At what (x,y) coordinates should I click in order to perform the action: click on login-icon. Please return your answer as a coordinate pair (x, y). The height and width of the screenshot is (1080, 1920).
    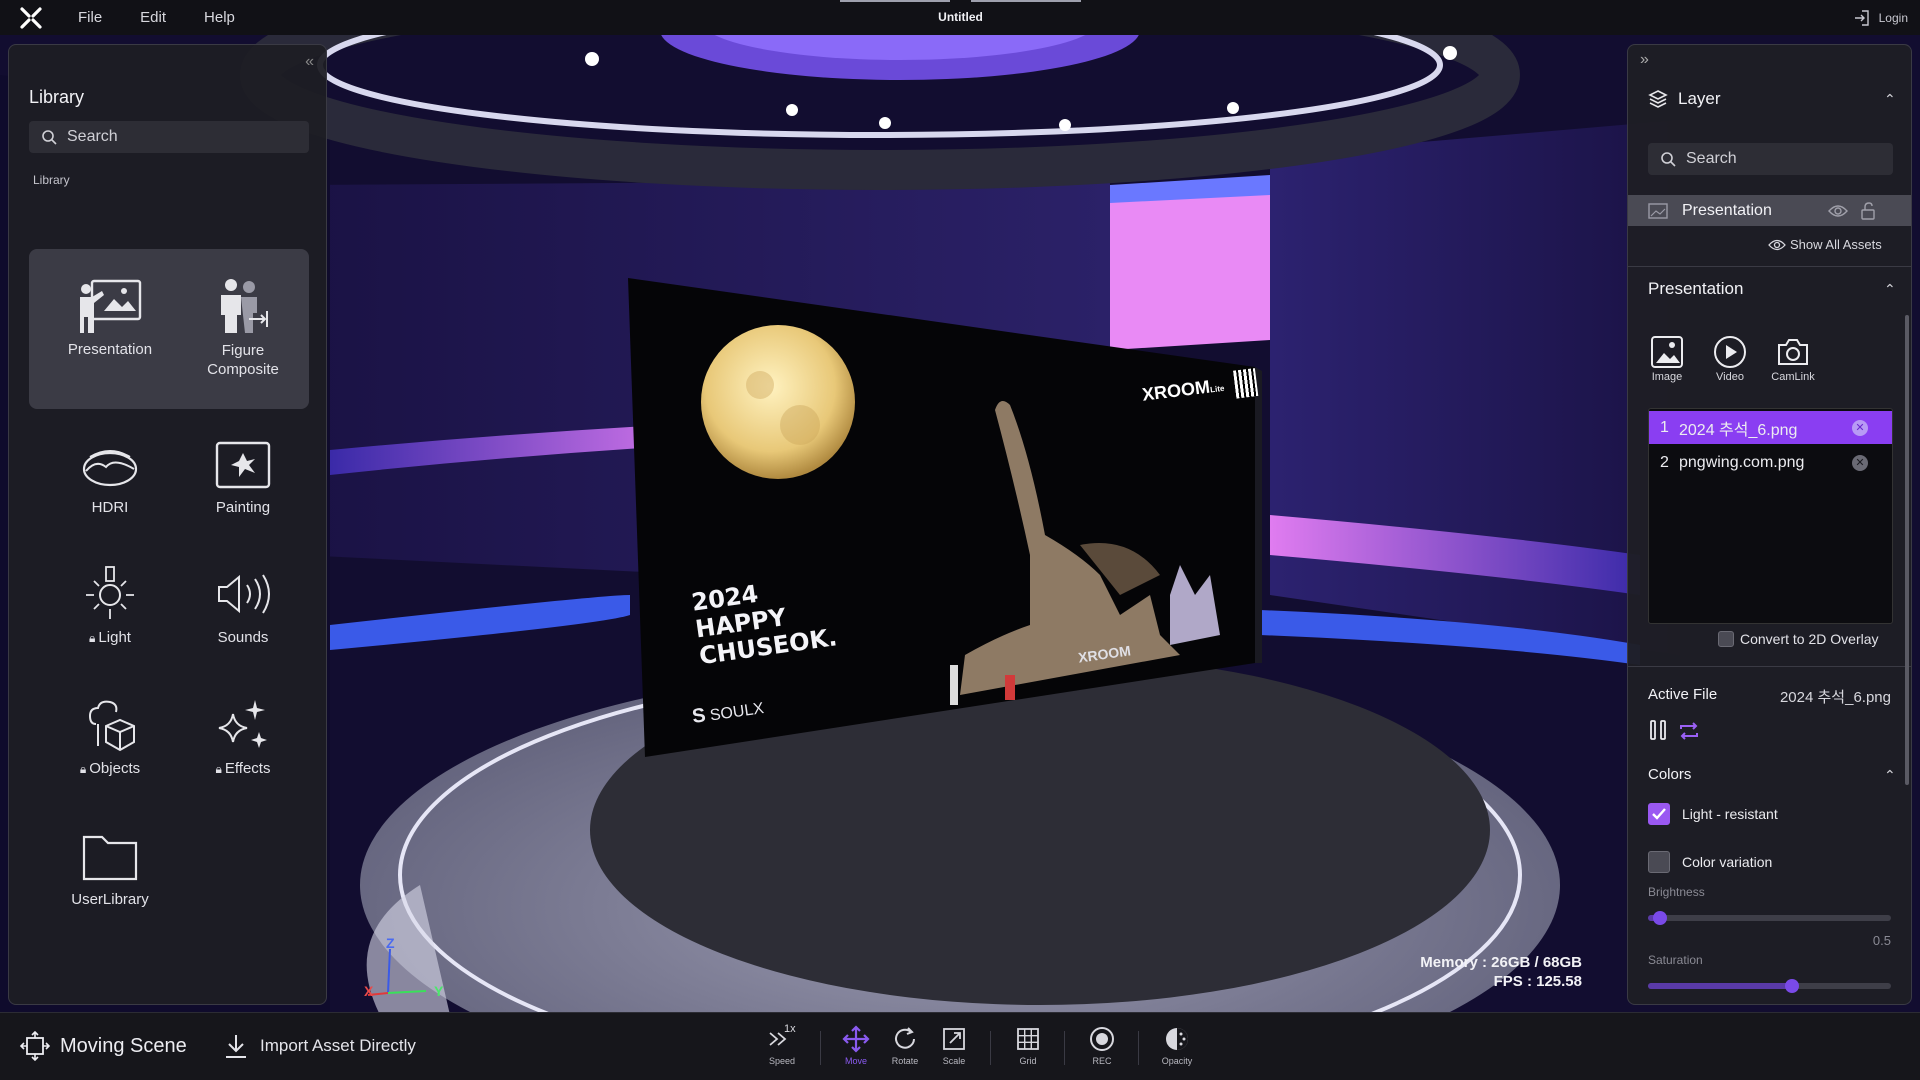
    Looking at the image, I should click on (1861, 17).